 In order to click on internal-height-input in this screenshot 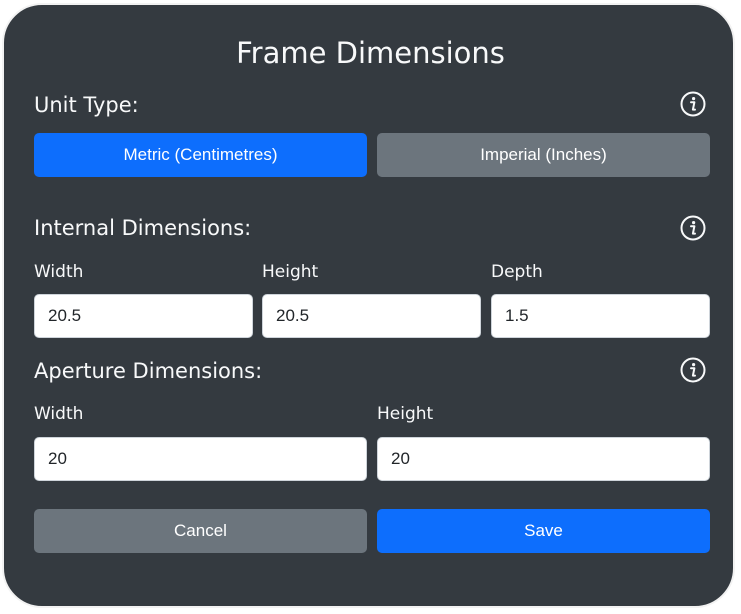, I will do `click(371, 316)`.